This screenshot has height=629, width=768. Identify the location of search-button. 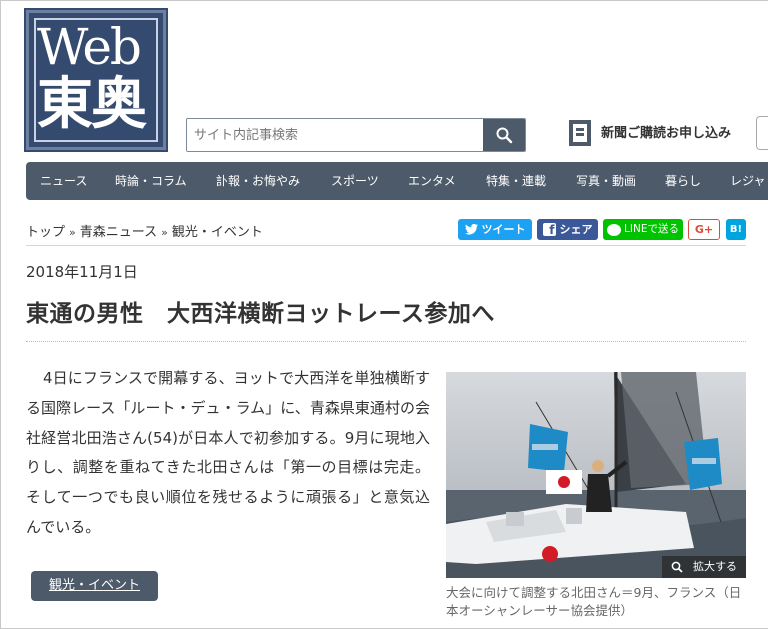
(504, 135).